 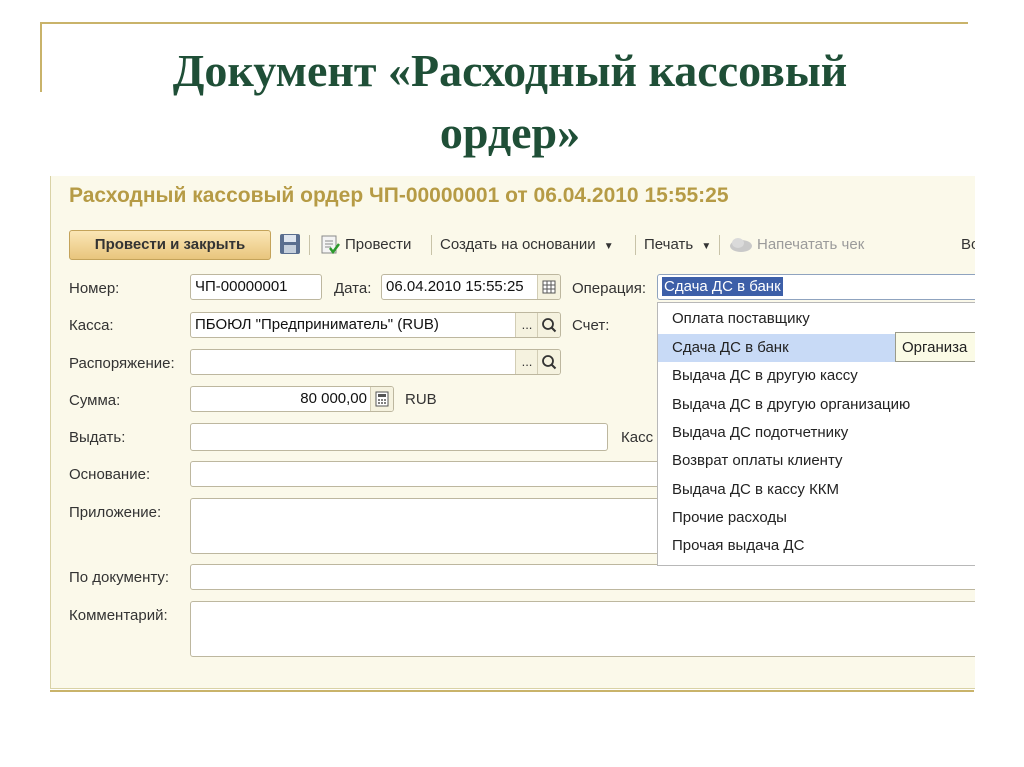 What do you see at coordinates (935, 347) in the screenshot?
I see `tooltip: Организа` at bounding box center [935, 347].